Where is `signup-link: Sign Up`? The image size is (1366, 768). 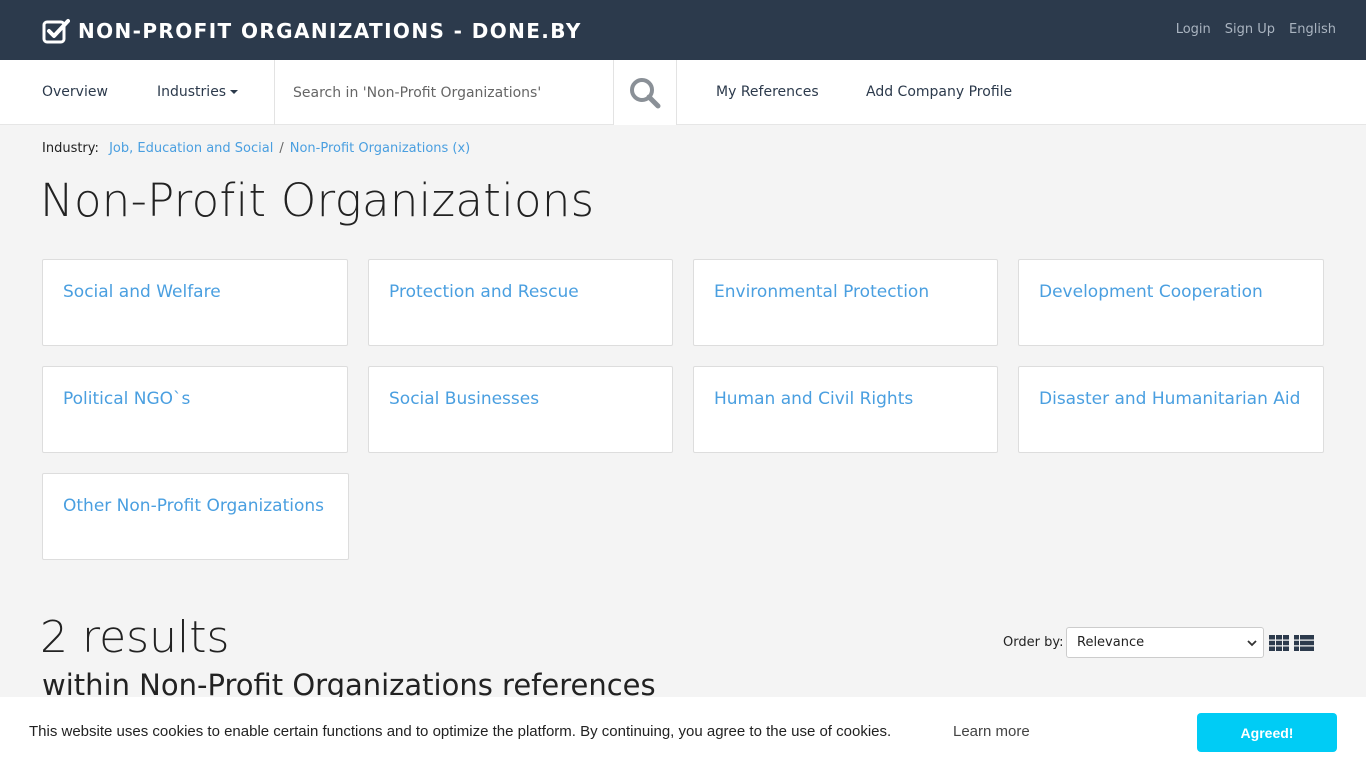 signup-link: Sign Up is located at coordinates (1250, 29).